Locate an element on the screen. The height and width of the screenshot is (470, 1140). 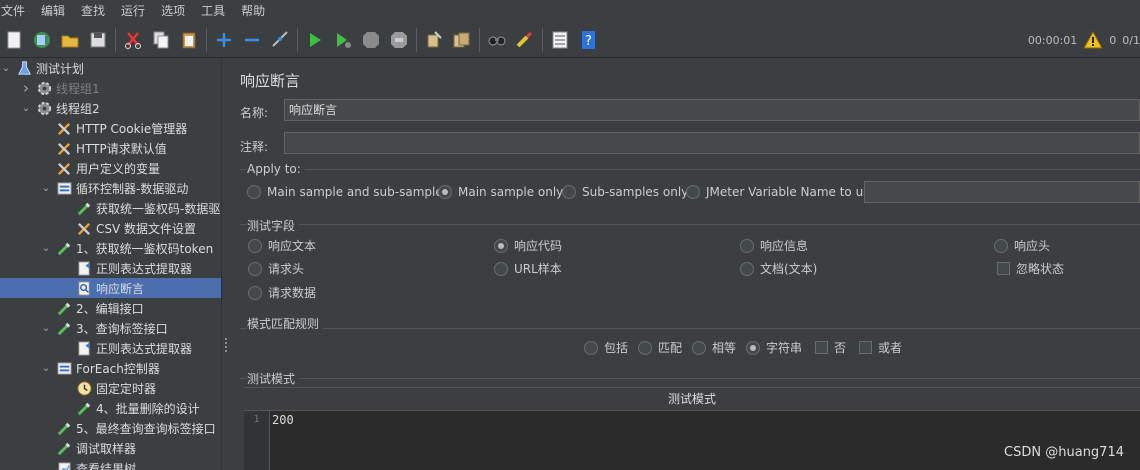
test-field-option: 响应代码 is located at coordinates (528, 245).